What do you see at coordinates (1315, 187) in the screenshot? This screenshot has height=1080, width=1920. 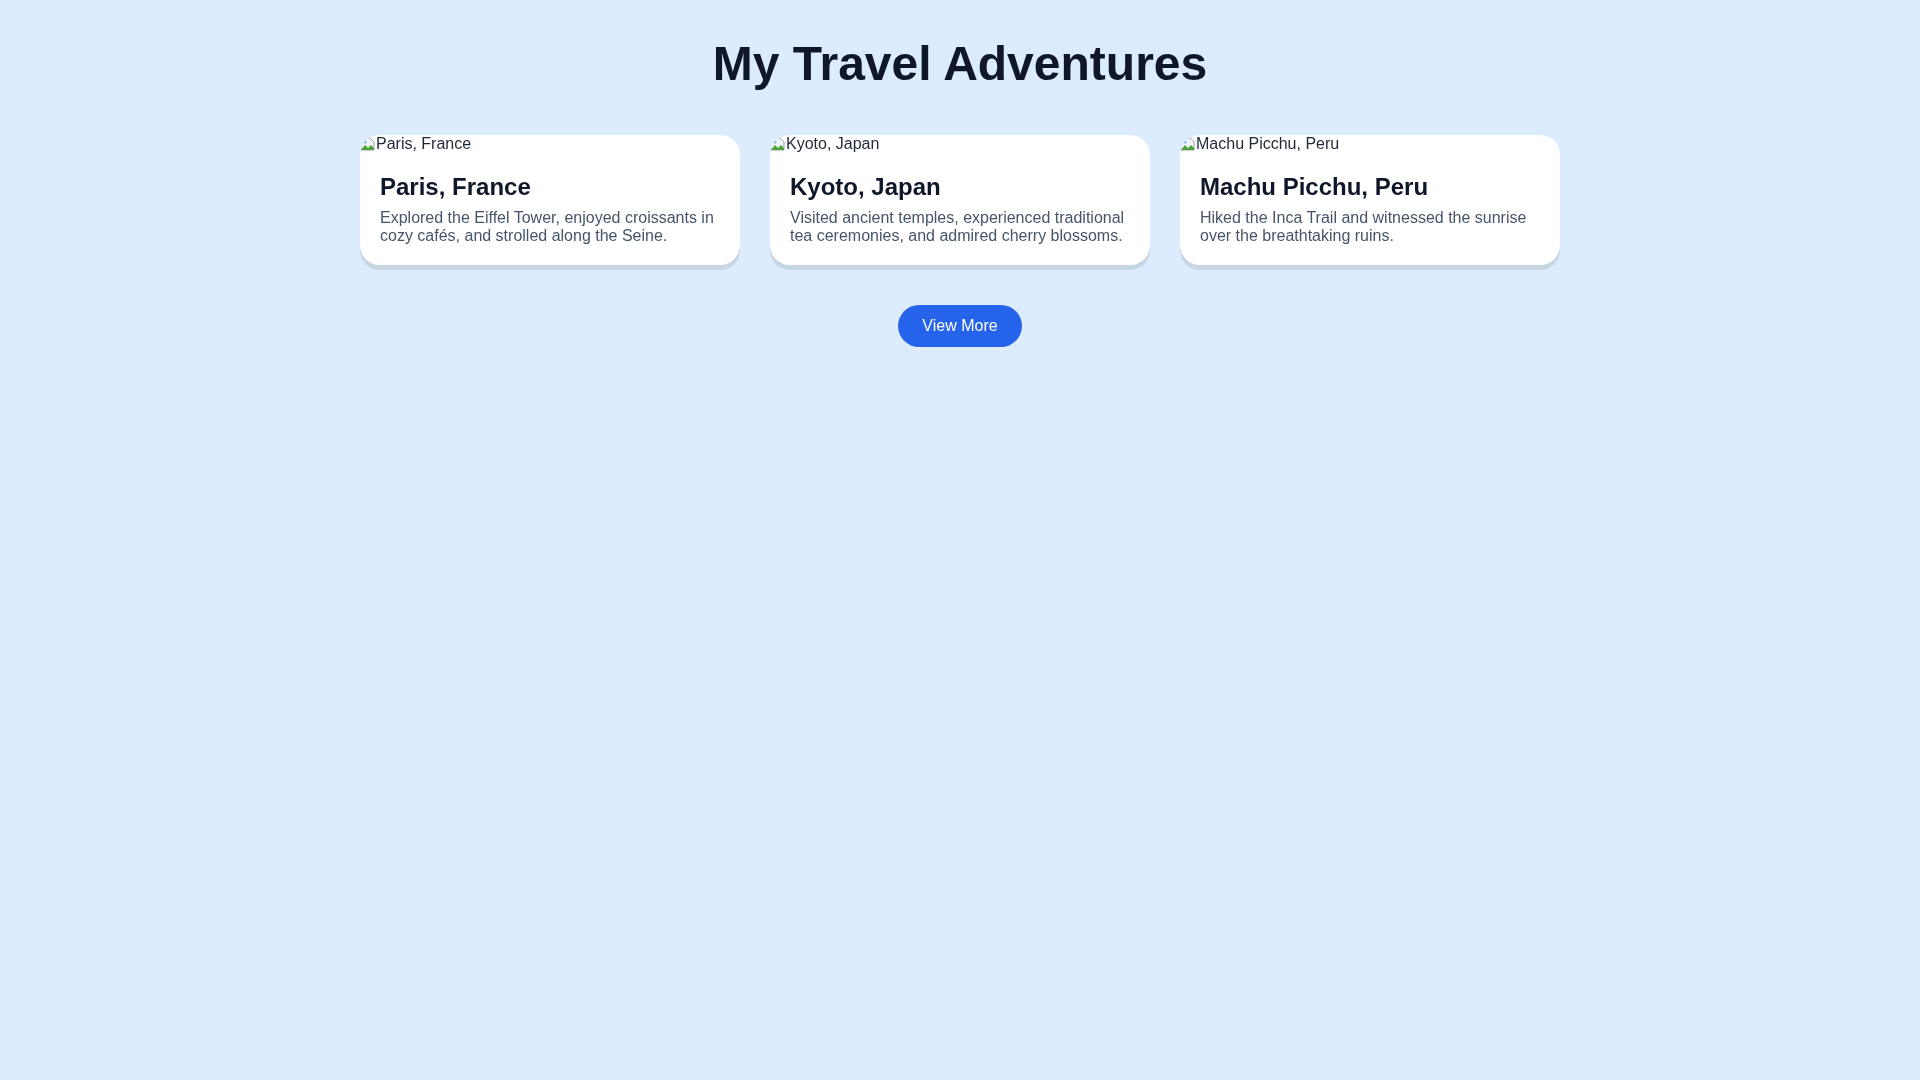 I see `card-title: Machu Picchu, Peru` at bounding box center [1315, 187].